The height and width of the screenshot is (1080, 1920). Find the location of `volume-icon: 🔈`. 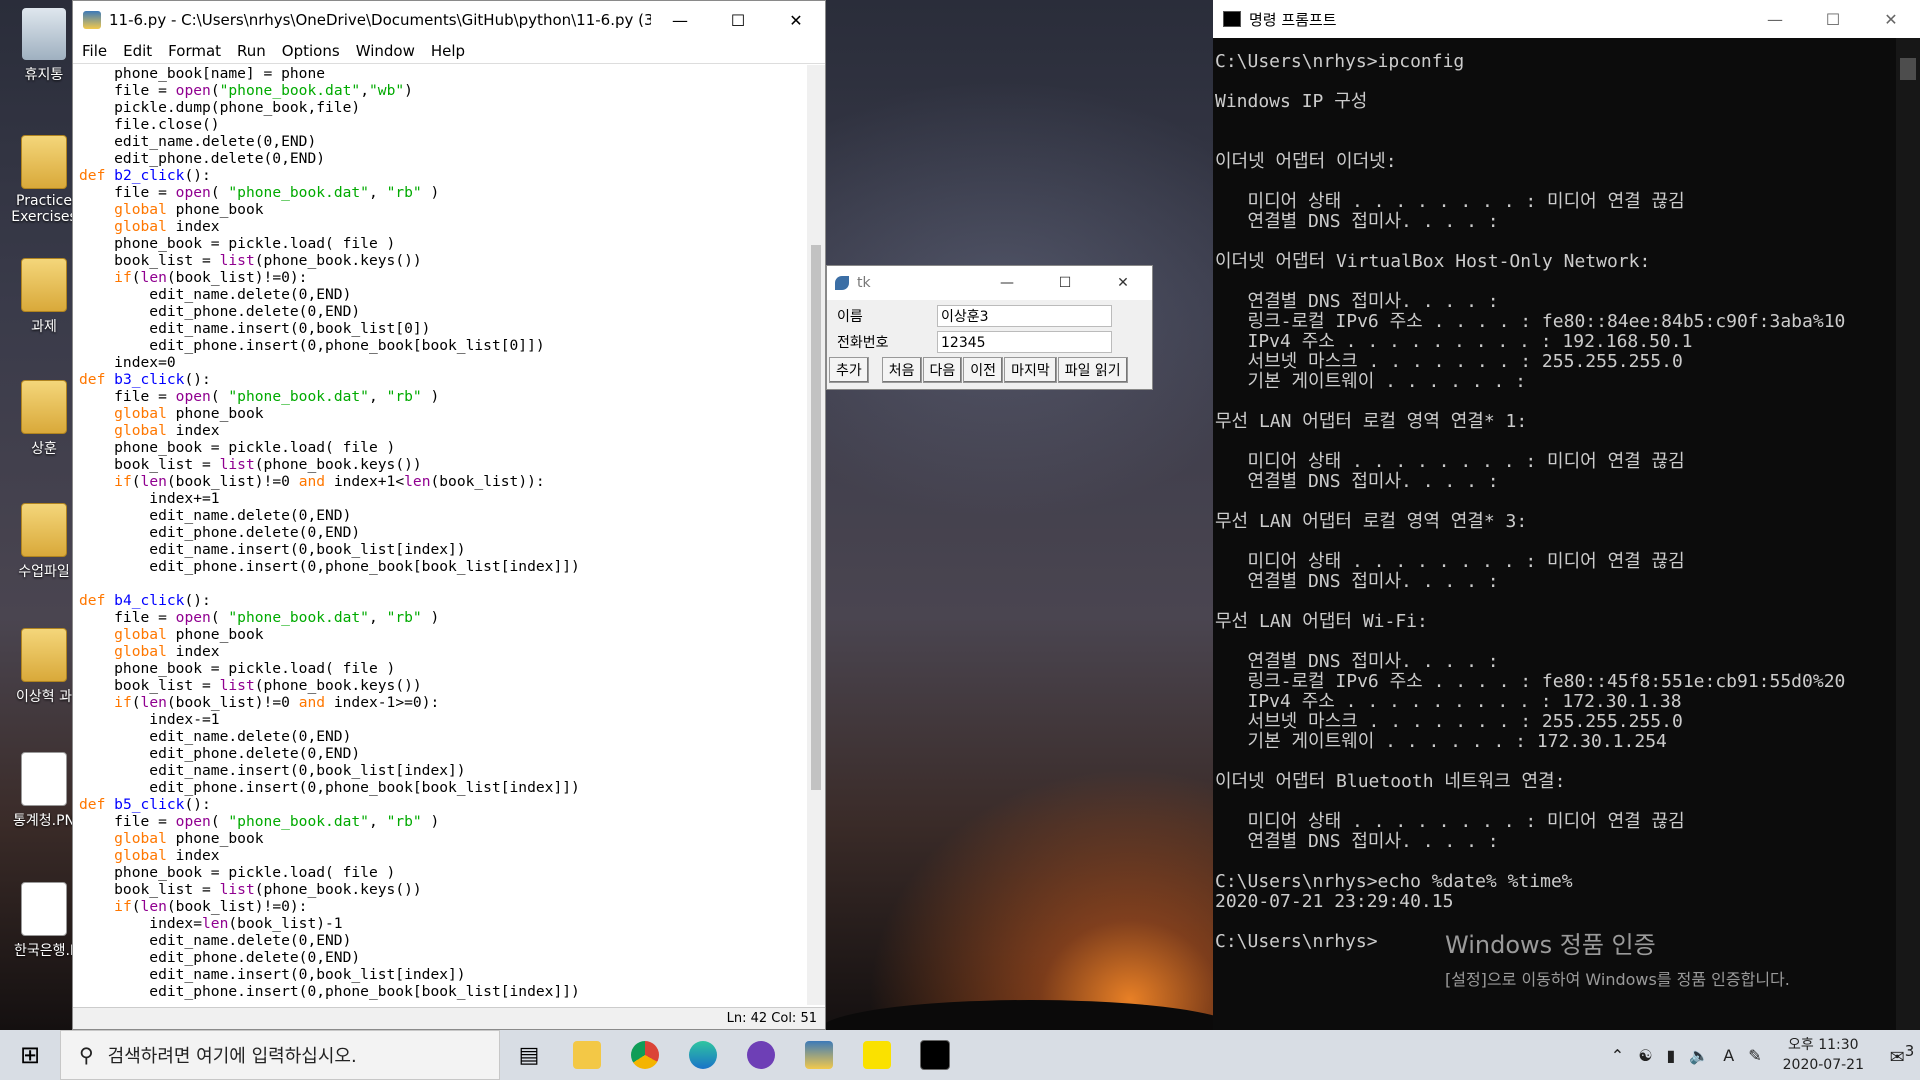

volume-icon: 🔈 is located at coordinates (1699, 1055).